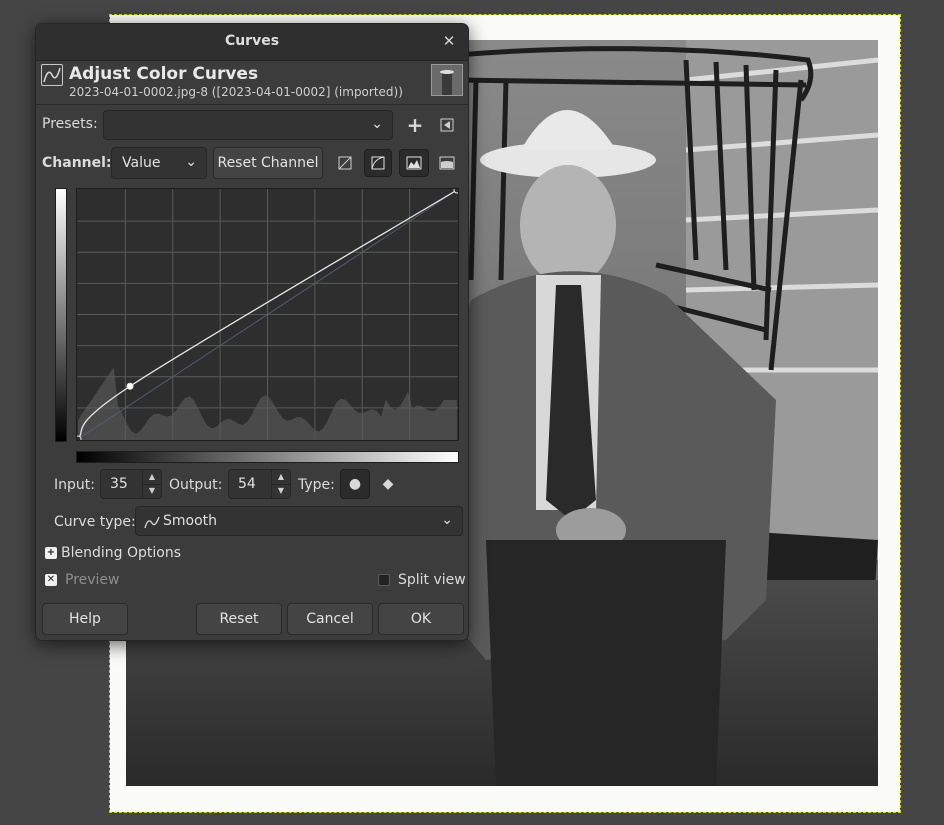  What do you see at coordinates (378, 163) in the screenshot?
I see `perceptual-mode-icon` at bounding box center [378, 163].